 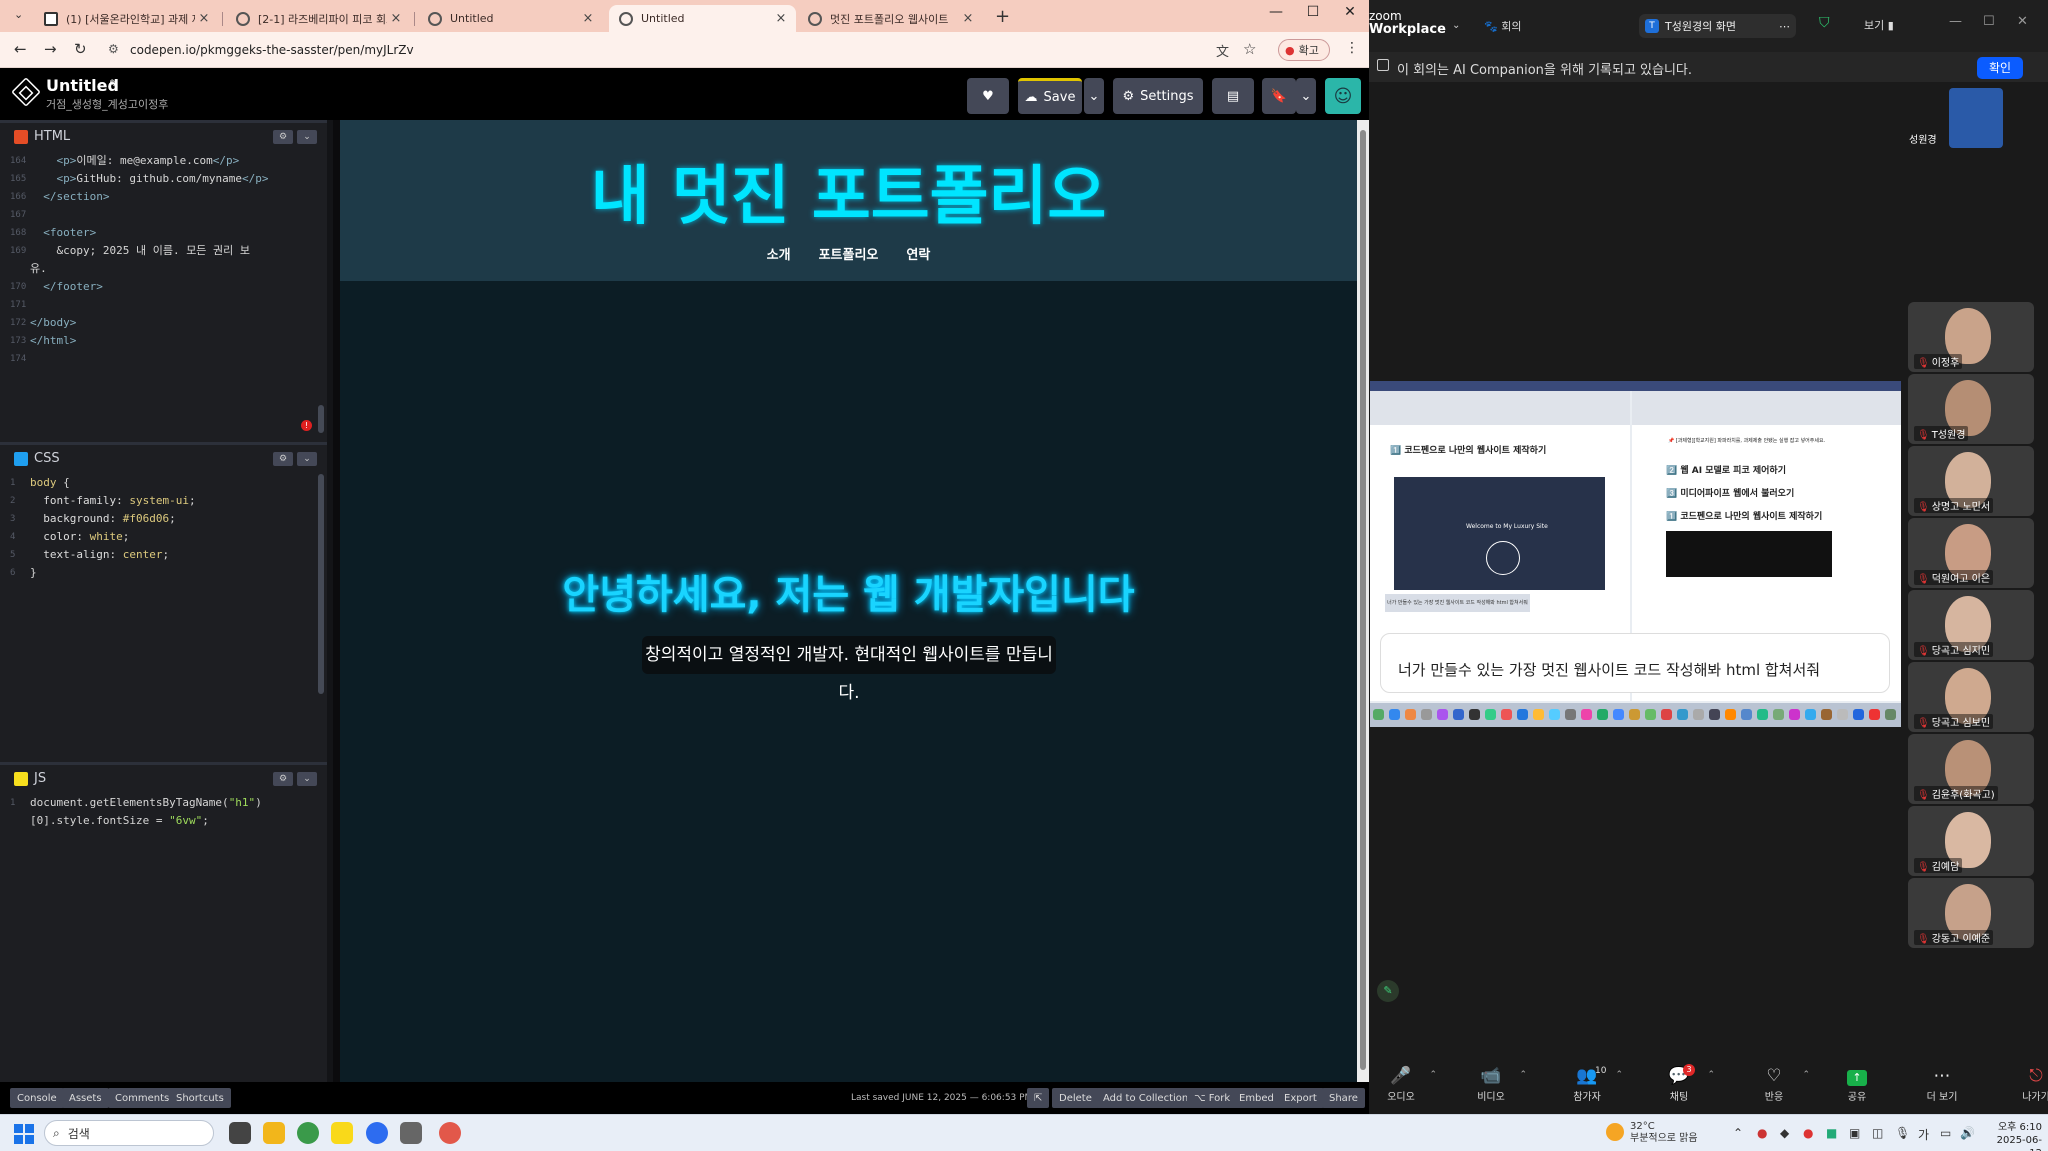 What do you see at coordinates (377, 1133) in the screenshot?
I see `zoom-icon` at bounding box center [377, 1133].